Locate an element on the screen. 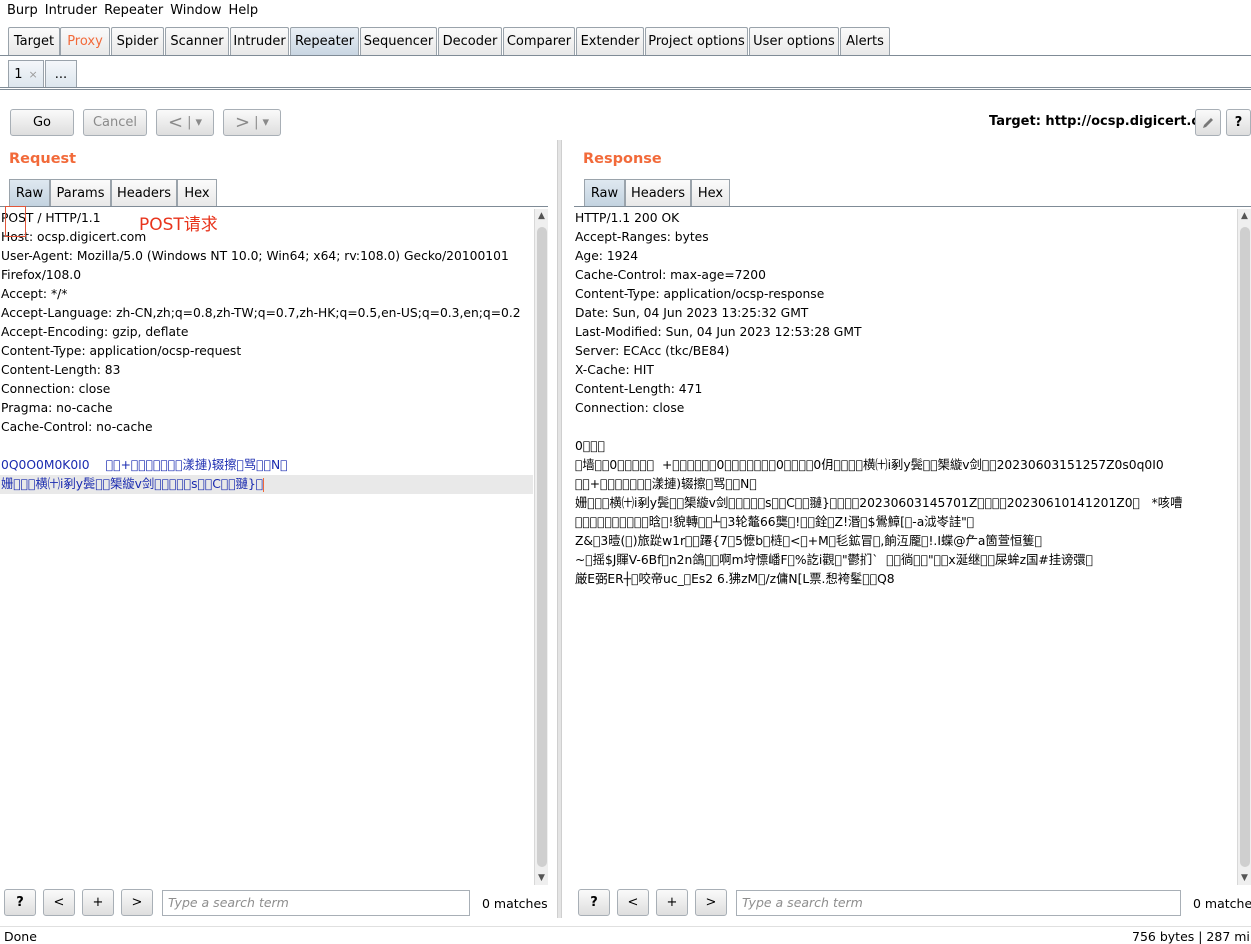 This screenshot has width=1251, height=944. response-search-help-button: ? is located at coordinates (594, 902).